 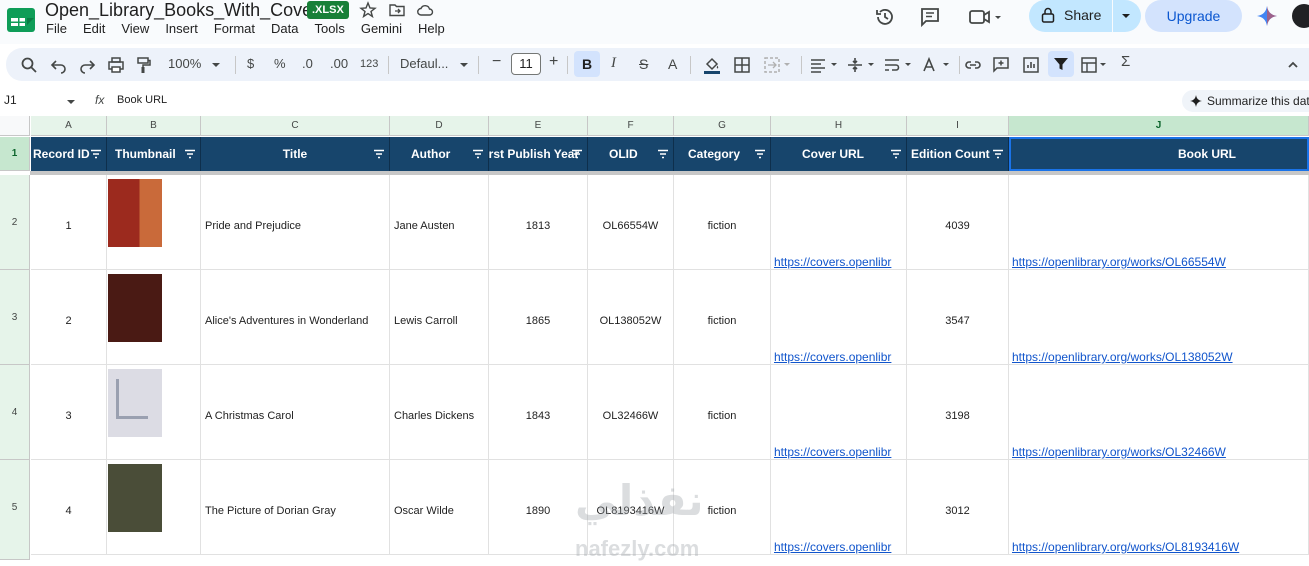 What do you see at coordinates (295, 154) in the screenshot?
I see `header-cell-title: Title` at bounding box center [295, 154].